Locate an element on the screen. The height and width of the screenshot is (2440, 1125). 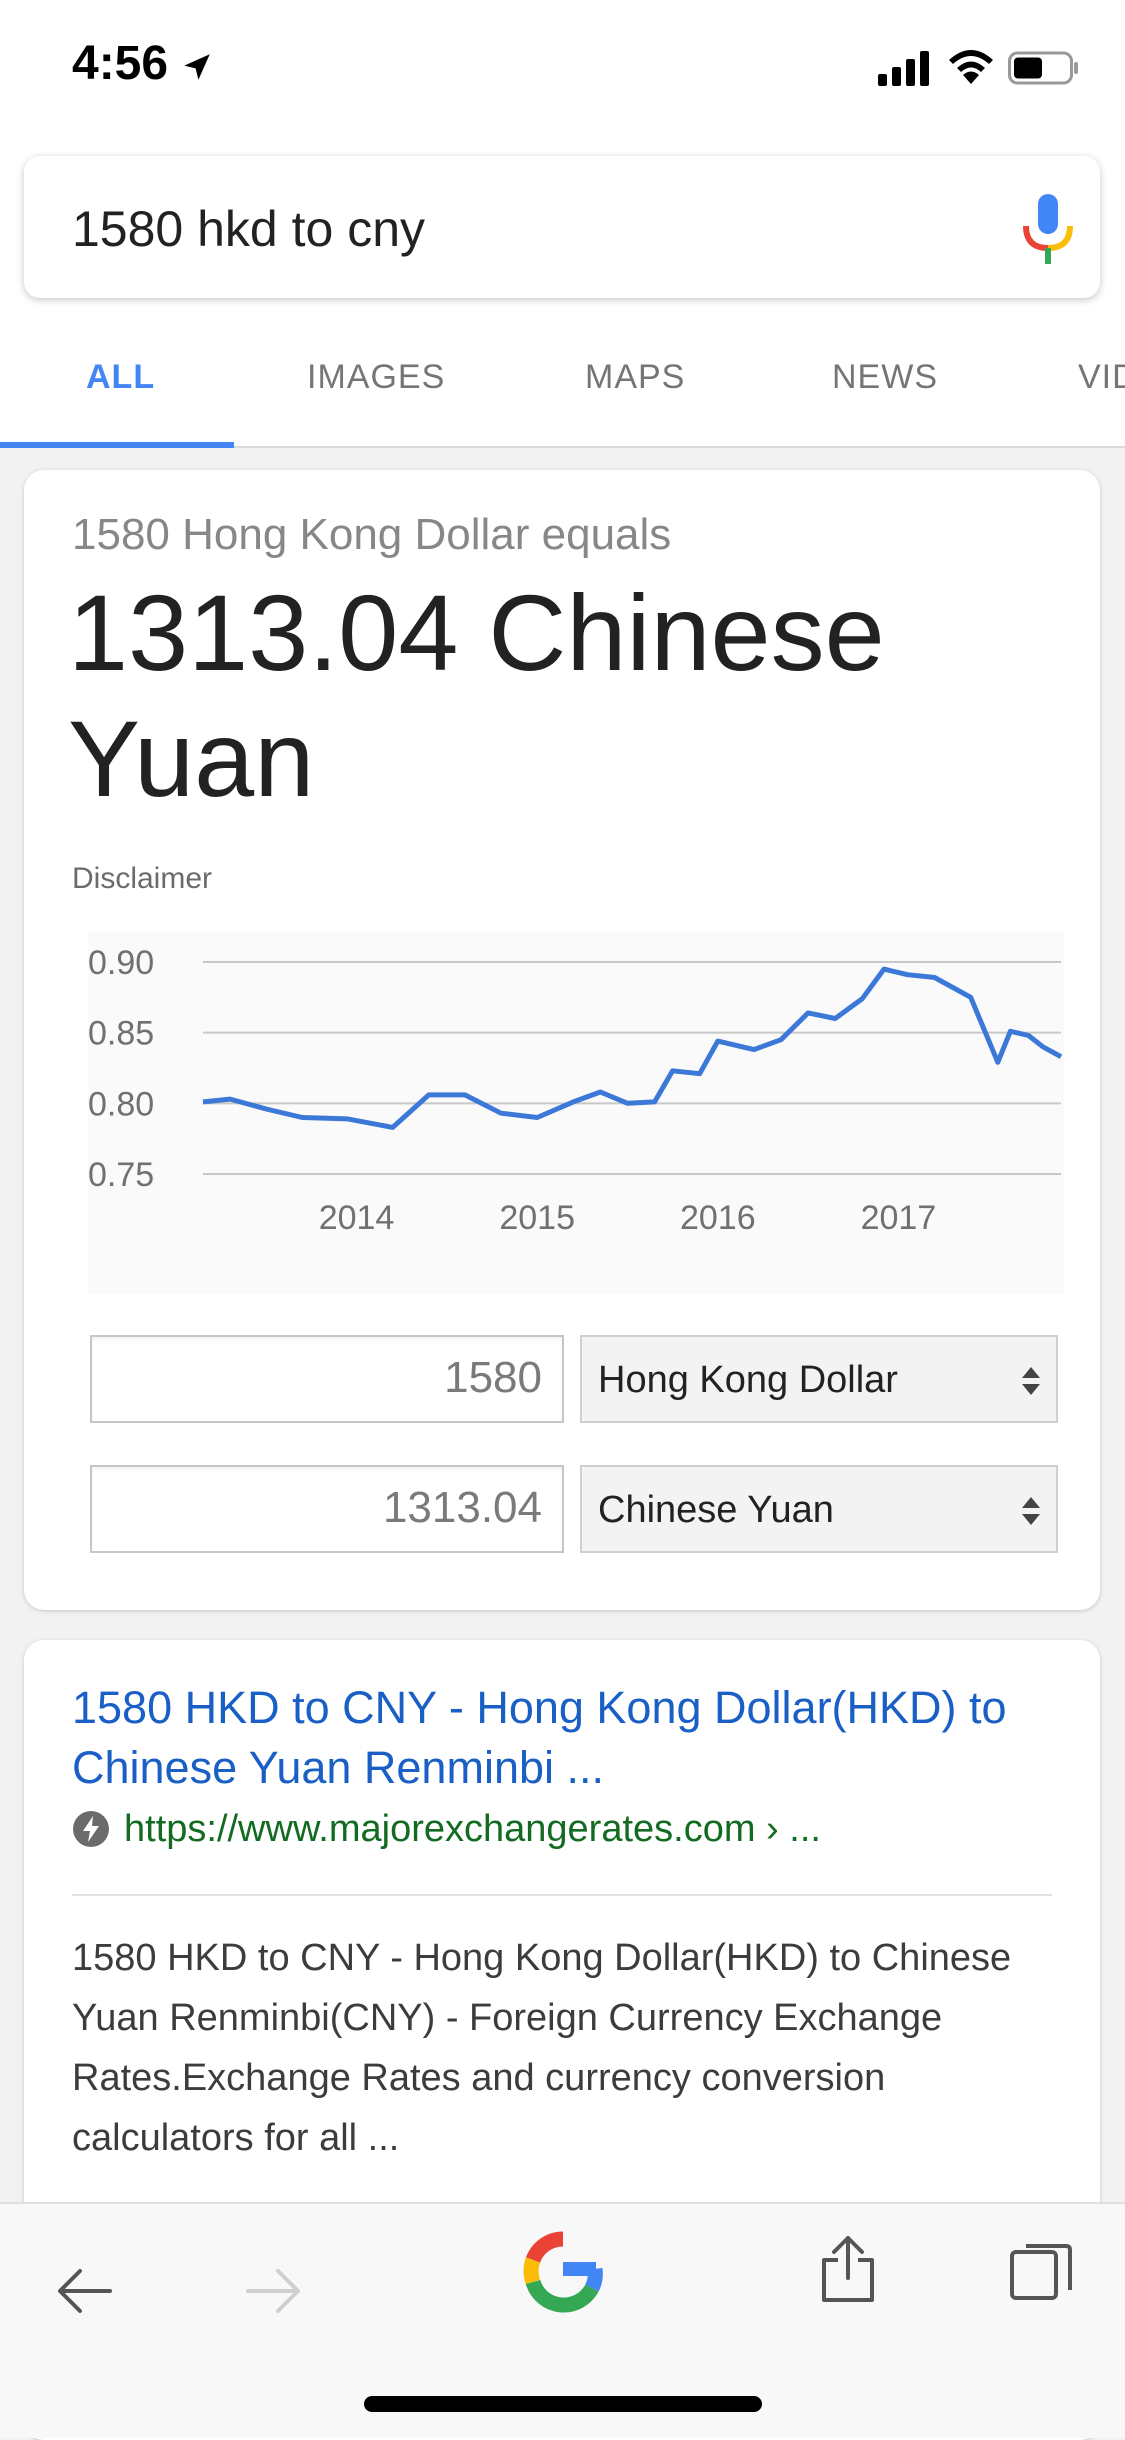
x-tick-label: 2016 is located at coordinates (718, 1218).